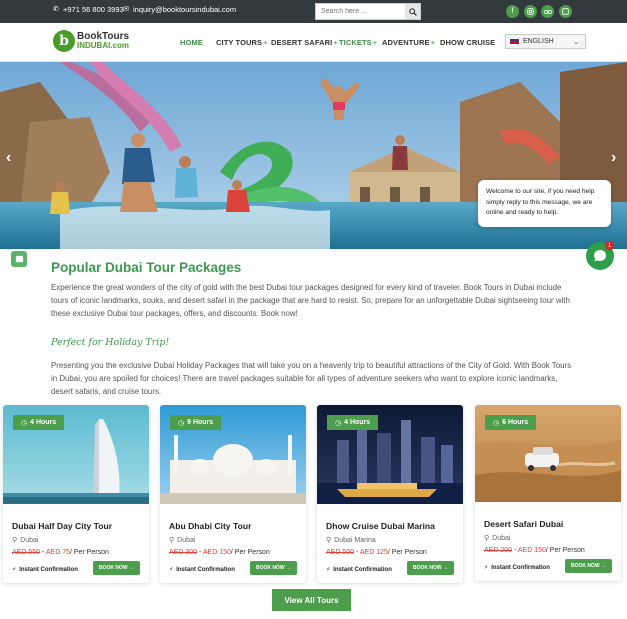  Describe the element at coordinates (304, 42) in the screenshot. I see `menu-item-desert-safari: DESERT SAFARI+` at that location.